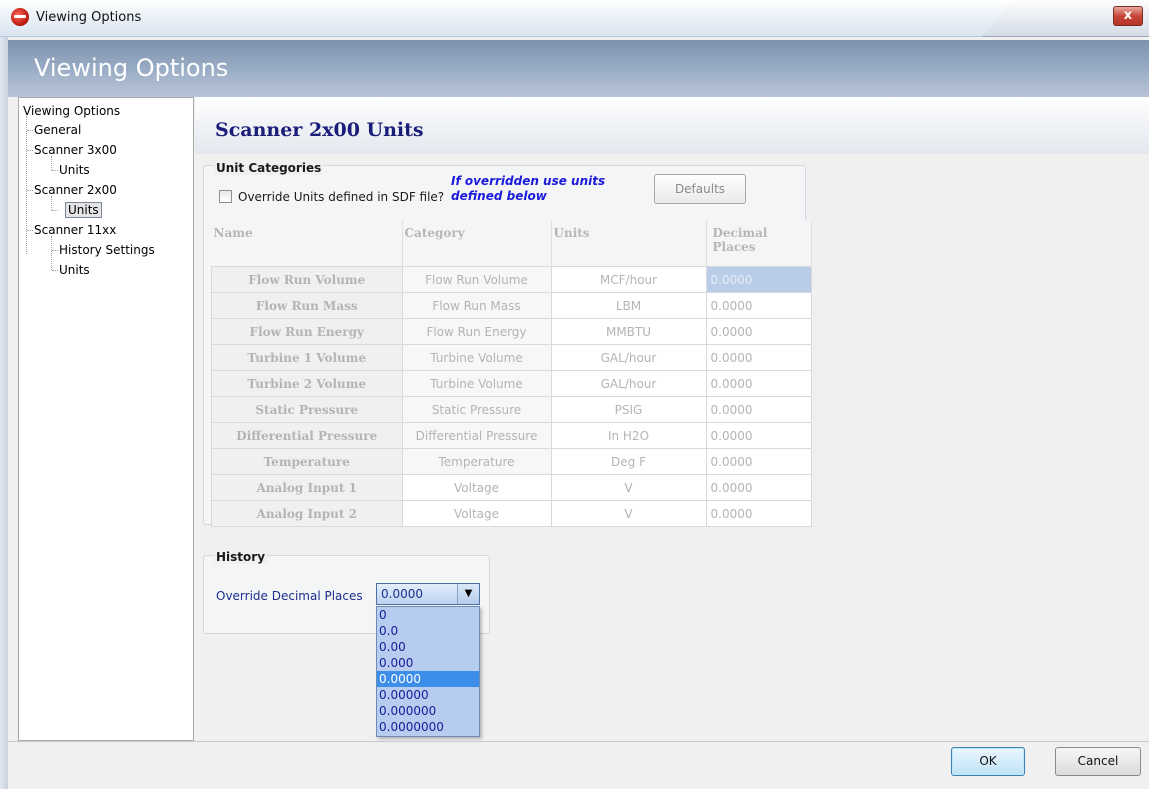 The image size is (1149, 789). I want to click on table-row: Flow Run Mass Flow Run Mass LBM 0.0000, so click(511, 305).